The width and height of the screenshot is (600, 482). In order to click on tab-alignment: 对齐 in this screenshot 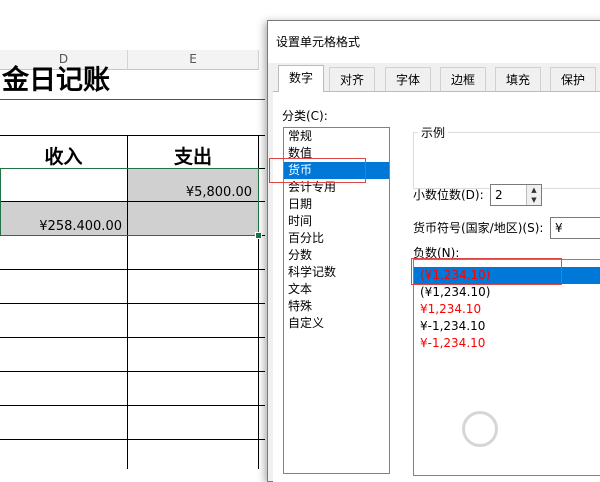, I will do `click(352, 79)`.